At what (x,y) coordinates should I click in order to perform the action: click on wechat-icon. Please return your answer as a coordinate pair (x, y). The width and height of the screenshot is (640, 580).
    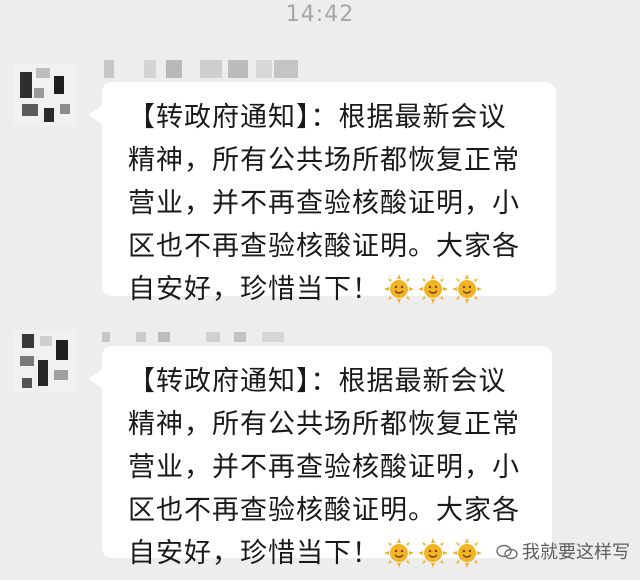
    Looking at the image, I should click on (507, 552).